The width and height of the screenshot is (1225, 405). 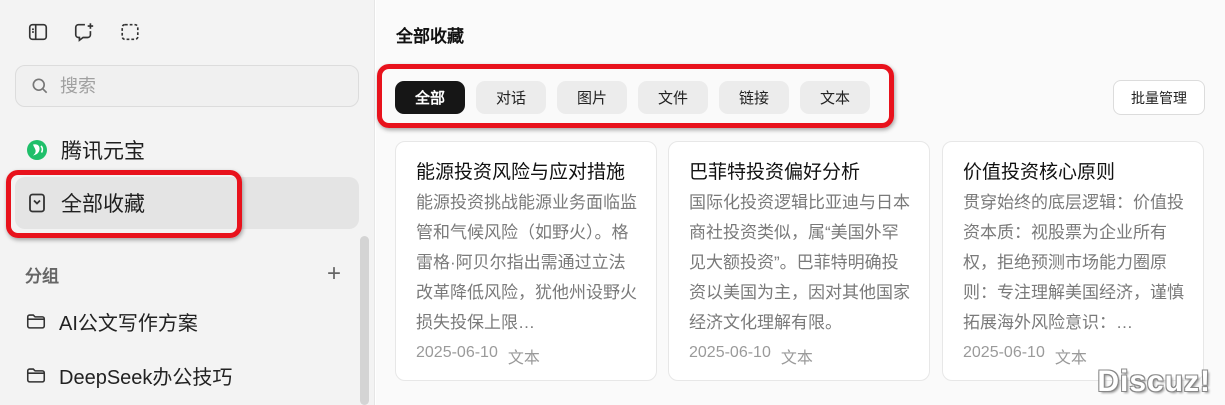 What do you see at coordinates (673, 97) in the screenshot?
I see `filter-file: 文件` at bounding box center [673, 97].